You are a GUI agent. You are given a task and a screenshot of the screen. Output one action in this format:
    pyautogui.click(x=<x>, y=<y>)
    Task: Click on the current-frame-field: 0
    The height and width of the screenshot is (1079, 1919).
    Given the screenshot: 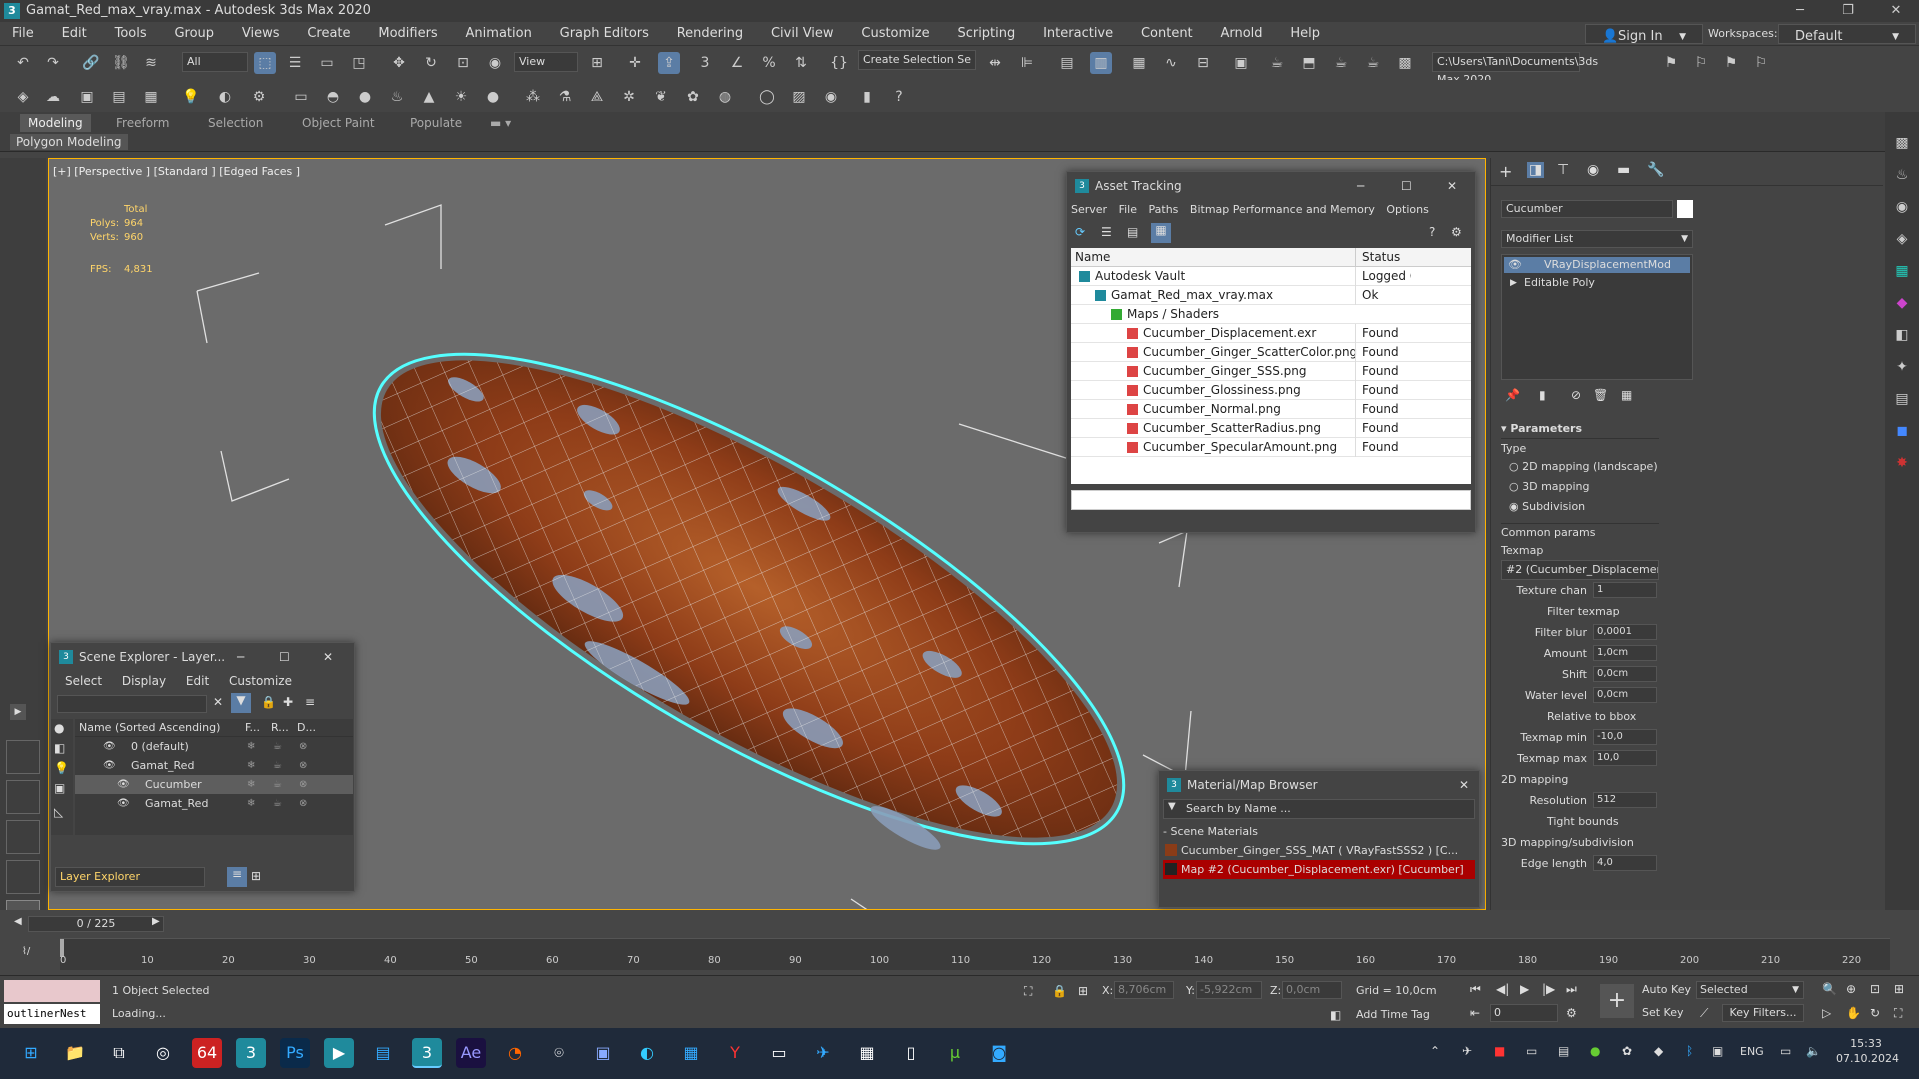 What is the action you would take?
    pyautogui.click(x=1524, y=1013)
    